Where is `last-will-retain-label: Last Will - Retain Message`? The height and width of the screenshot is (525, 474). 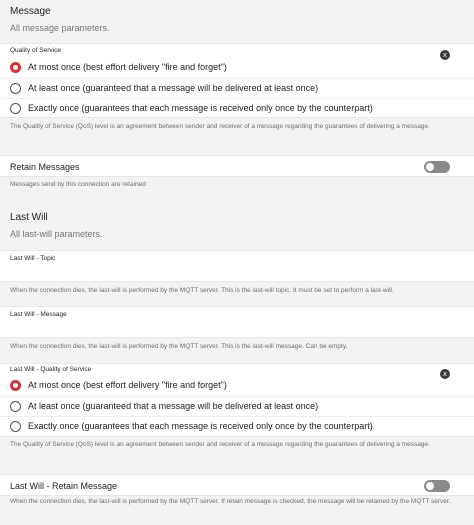 last-will-retain-label: Last Will - Retain Message is located at coordinates (64, 486).